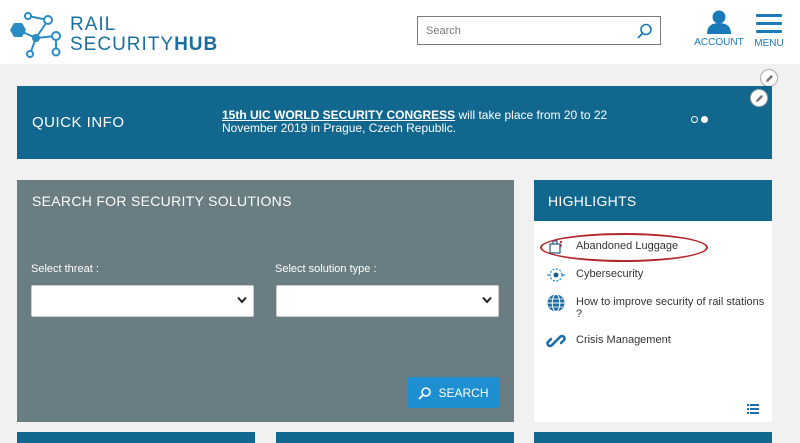  I want to click on list-view-icon, so click(753, 409).